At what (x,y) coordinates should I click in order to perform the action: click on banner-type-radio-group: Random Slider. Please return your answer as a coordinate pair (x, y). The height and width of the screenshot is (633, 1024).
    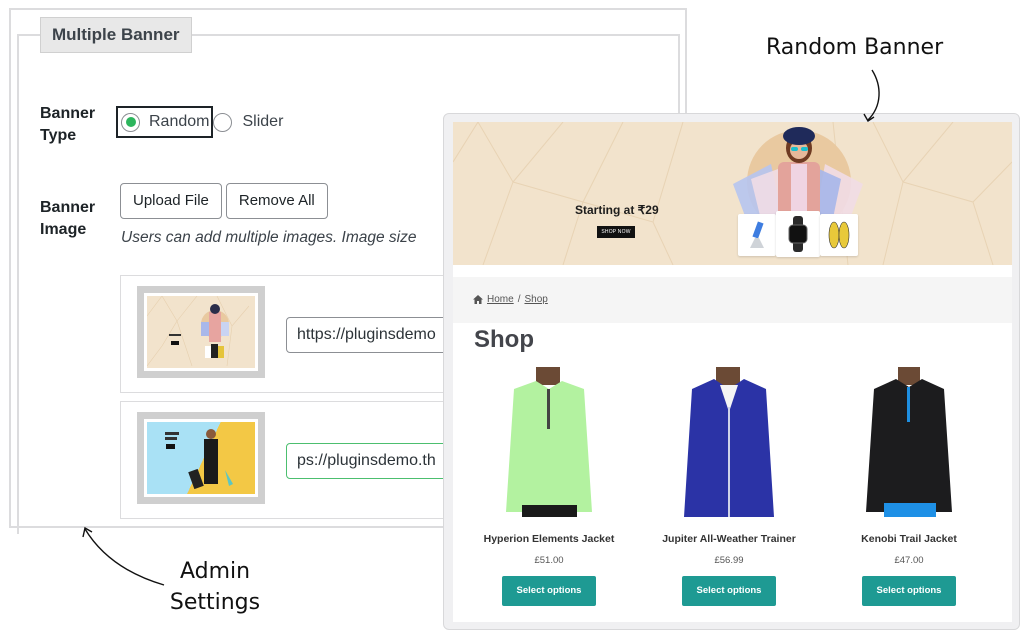
    Looking at the image, I should click on (199, 122).